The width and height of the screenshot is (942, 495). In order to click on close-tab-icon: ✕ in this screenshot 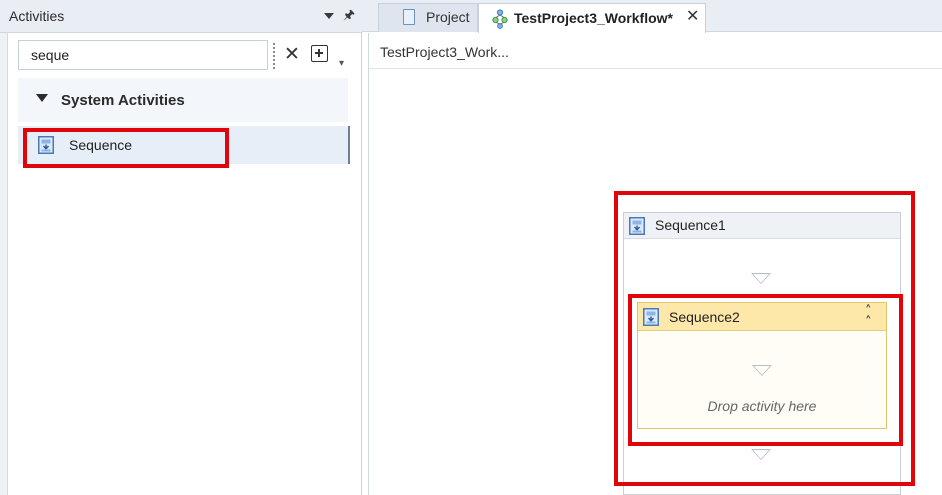, I will do `click(692, 15)`.